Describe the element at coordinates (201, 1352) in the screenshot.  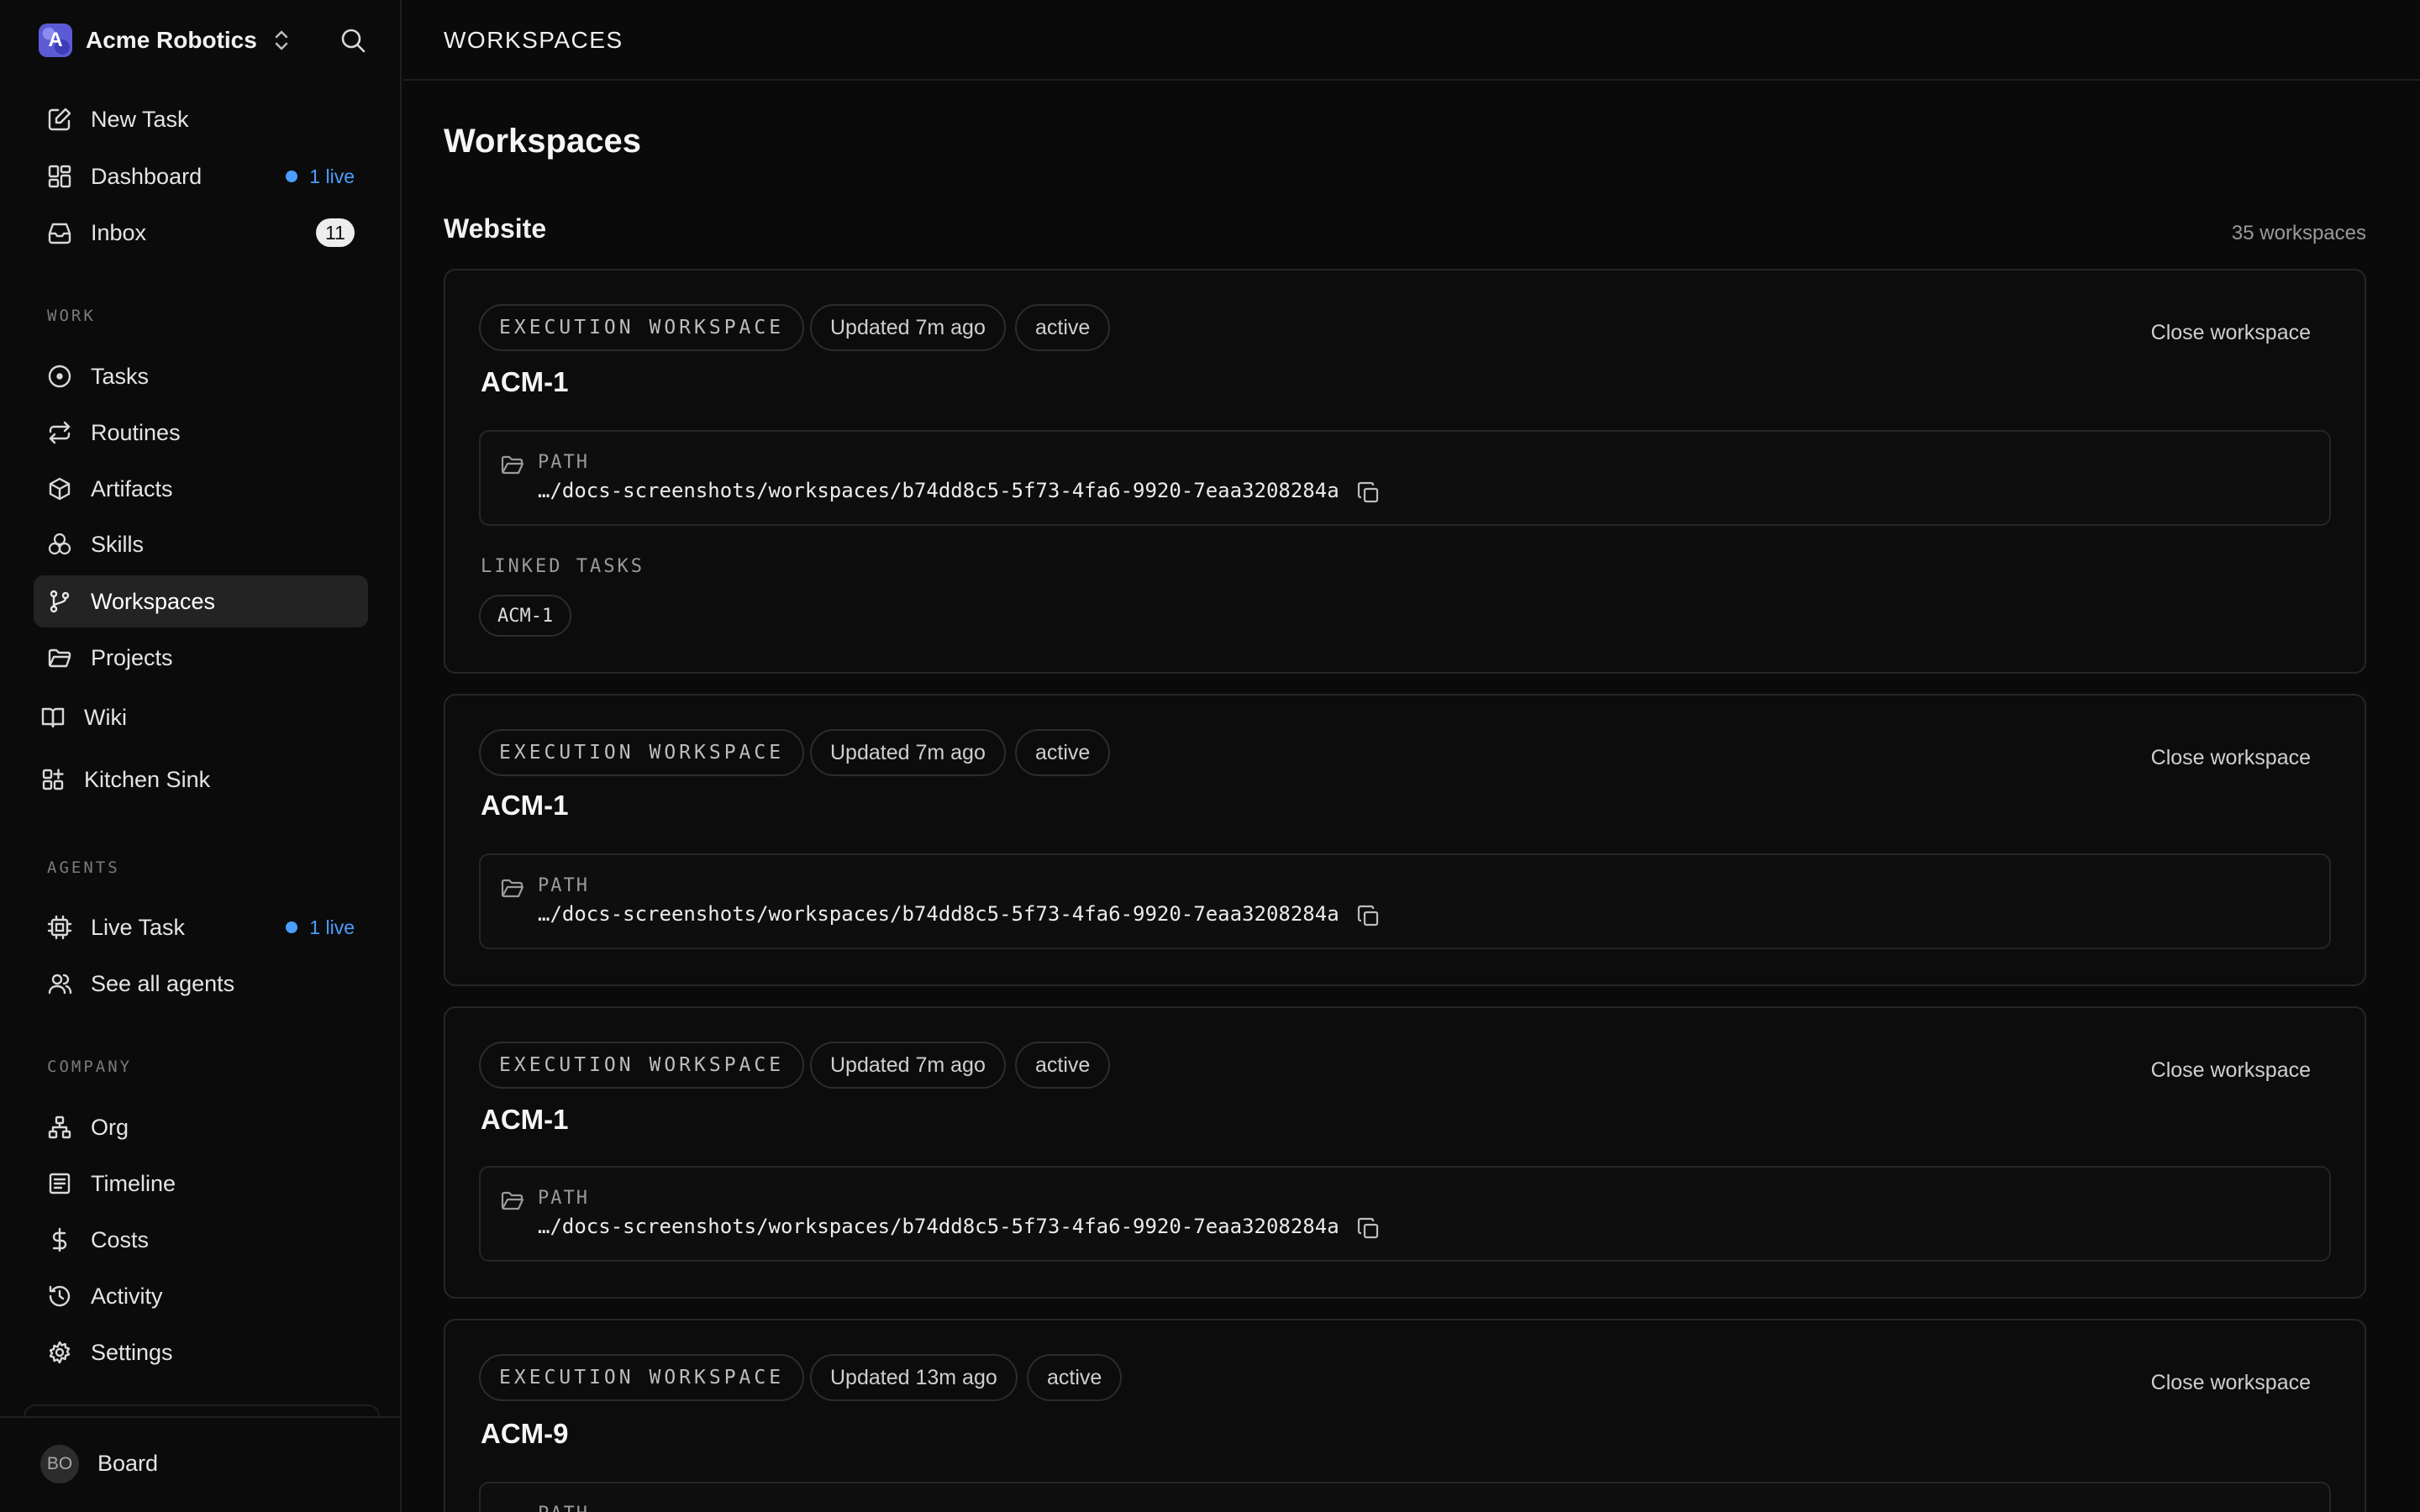
I see `nav-settings: Settings` at that location.